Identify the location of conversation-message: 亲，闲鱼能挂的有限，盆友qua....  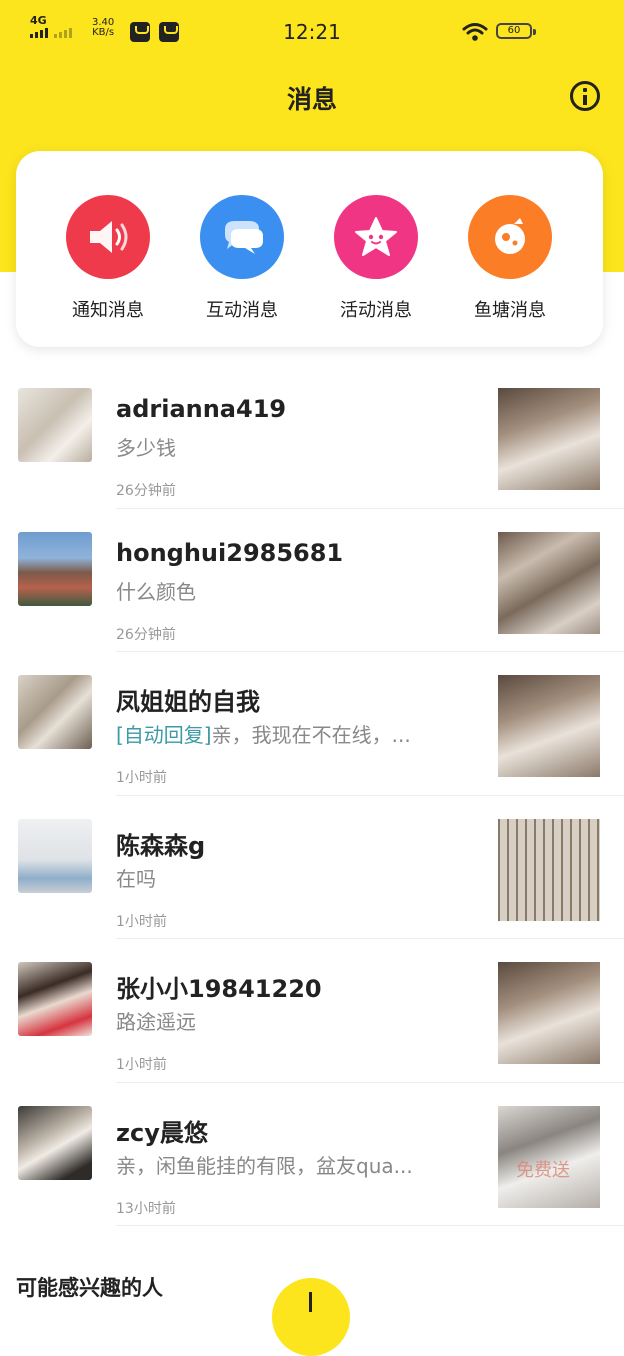
(264, 1165).